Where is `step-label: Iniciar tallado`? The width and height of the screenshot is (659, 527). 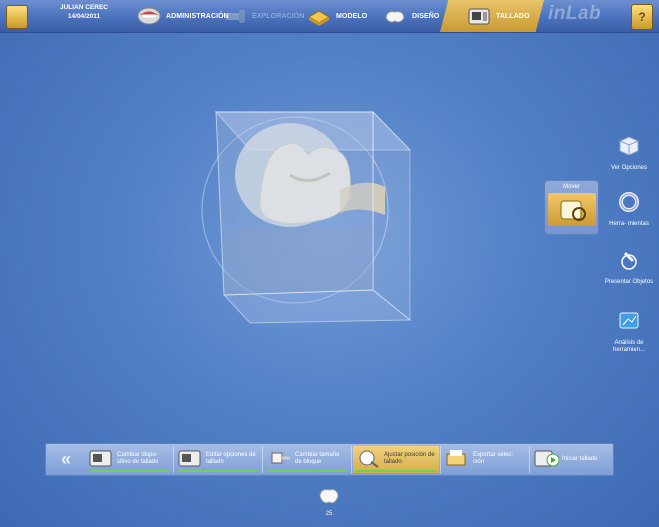
step-label: Iniciar tallado is located at coordinates (580, 459).